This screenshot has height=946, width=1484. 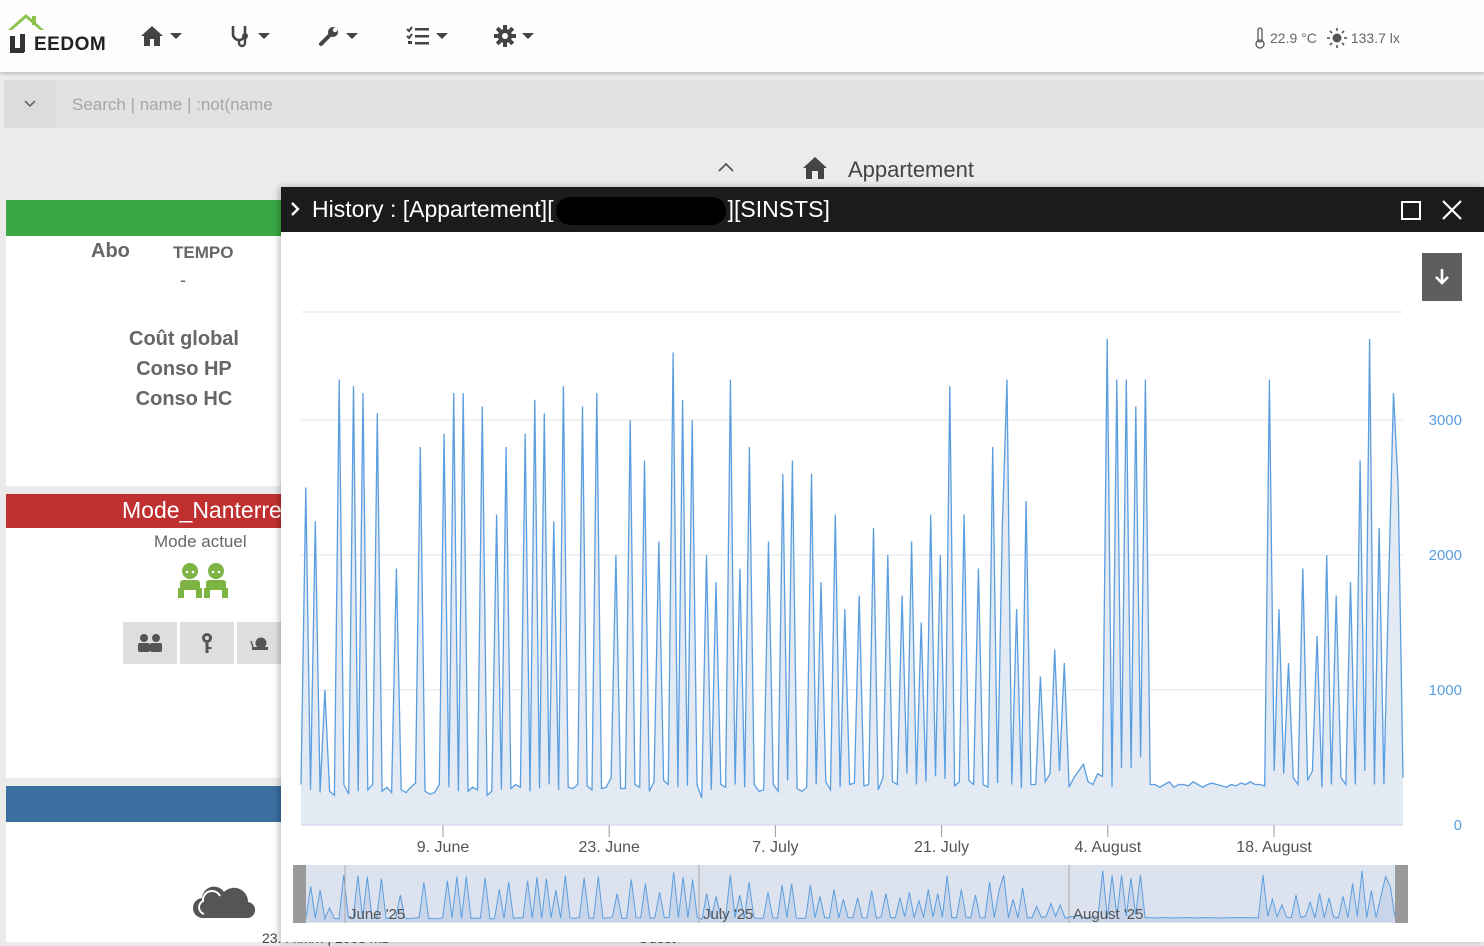 I want to click on tempo-label: TEMPO, so click(x=203, y=252).